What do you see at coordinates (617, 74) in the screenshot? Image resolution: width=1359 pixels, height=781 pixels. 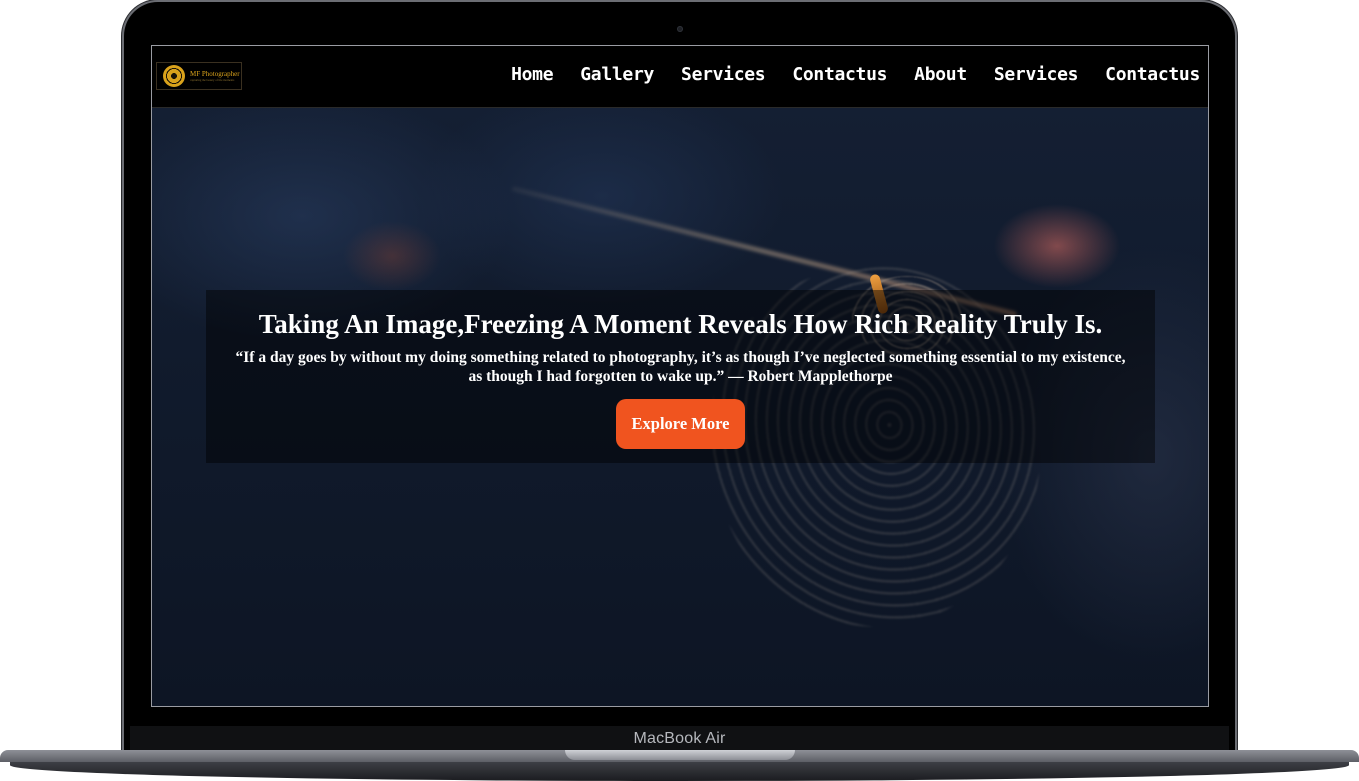 I see `nav-link-gallery: Gallery` at bounding box center [617, 74].